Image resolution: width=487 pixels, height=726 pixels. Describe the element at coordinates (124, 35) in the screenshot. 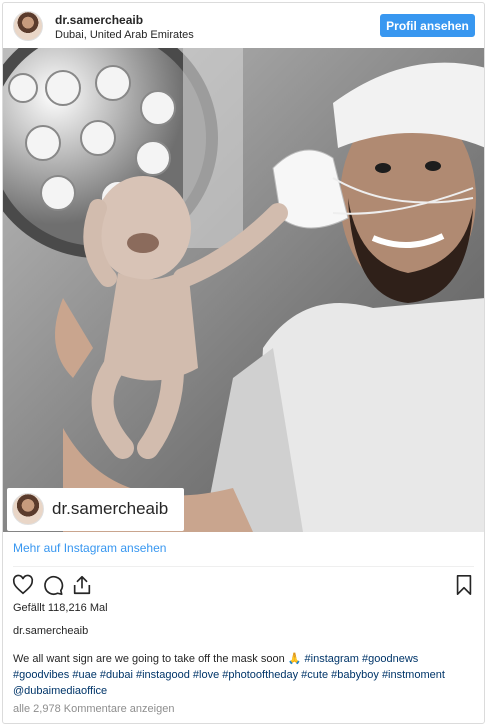

I see `location: Dubai, United Arab Emirates` at that location.